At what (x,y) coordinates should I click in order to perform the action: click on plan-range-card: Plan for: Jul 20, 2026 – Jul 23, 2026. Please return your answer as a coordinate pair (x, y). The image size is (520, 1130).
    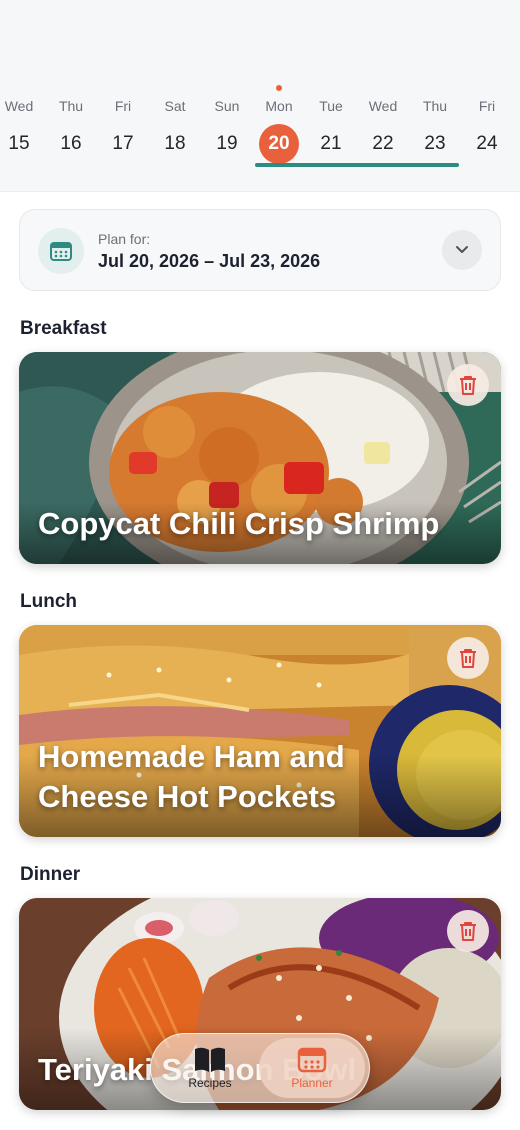
    Looking at the image, I should click on (260, 250).